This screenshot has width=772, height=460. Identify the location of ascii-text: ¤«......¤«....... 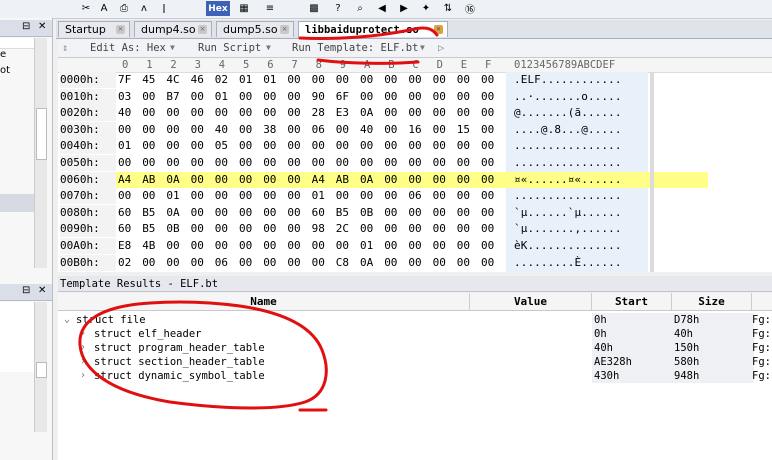
(568, 180).